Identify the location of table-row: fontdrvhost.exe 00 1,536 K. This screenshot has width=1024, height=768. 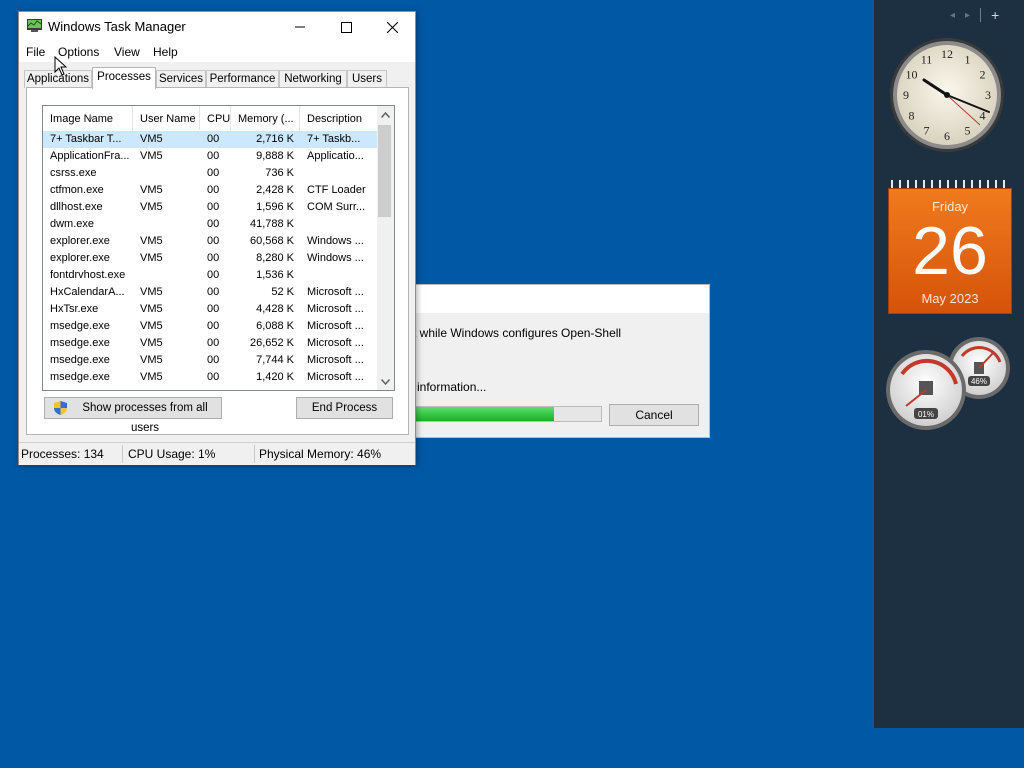
(210, 275).